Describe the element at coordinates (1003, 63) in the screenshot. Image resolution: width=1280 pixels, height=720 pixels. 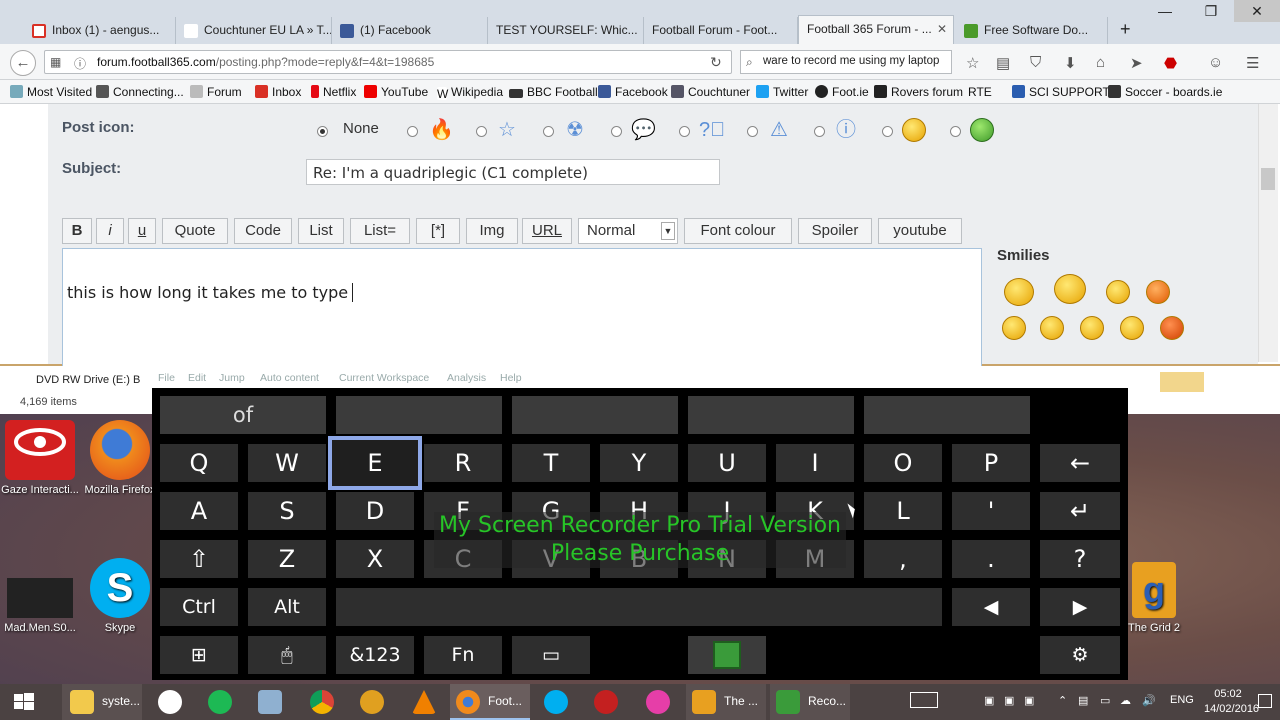
I see `reading-list-icon: ▤` at that location.